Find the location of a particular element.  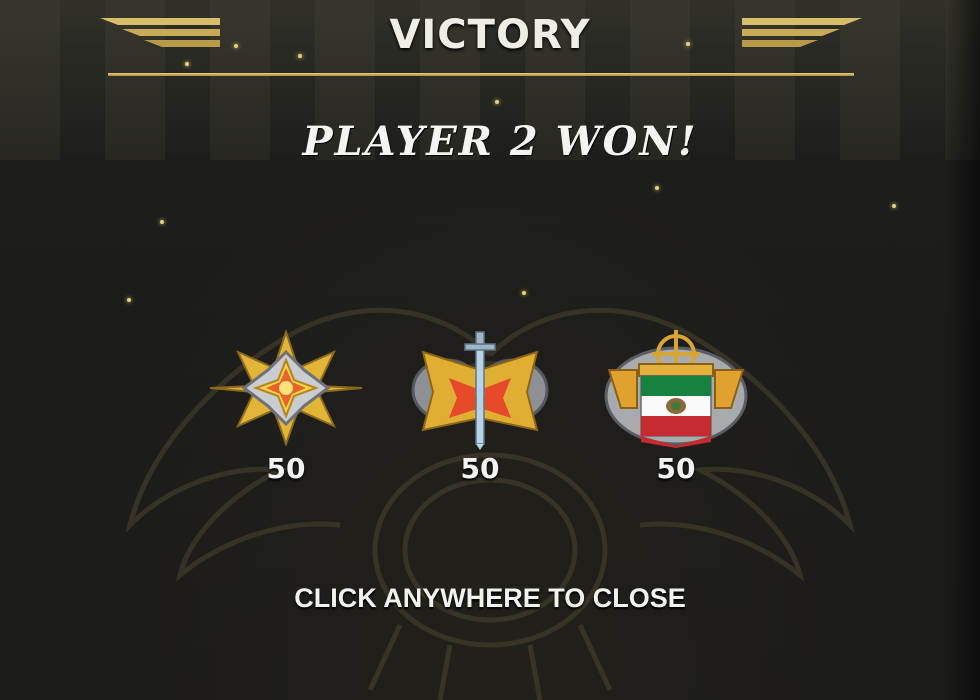

medal-star: 50 is located at coordinates (286, 410).